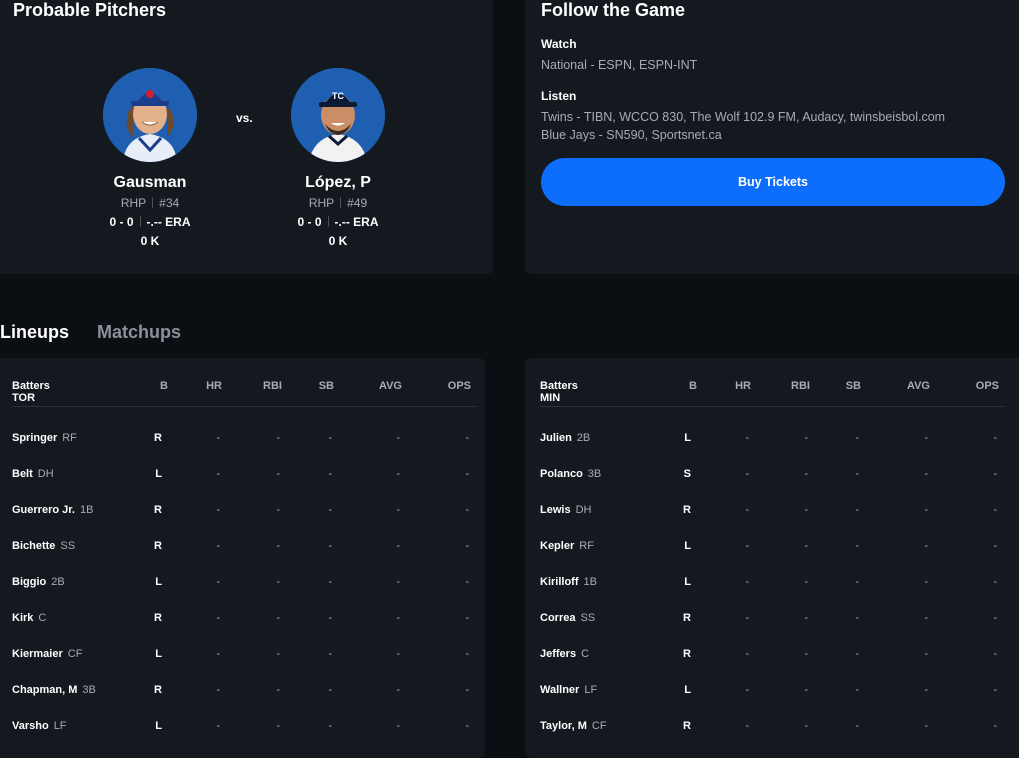 The image size is (1019, 758). I want to click on home-pitcher-name: López, P, so click(338, 183).